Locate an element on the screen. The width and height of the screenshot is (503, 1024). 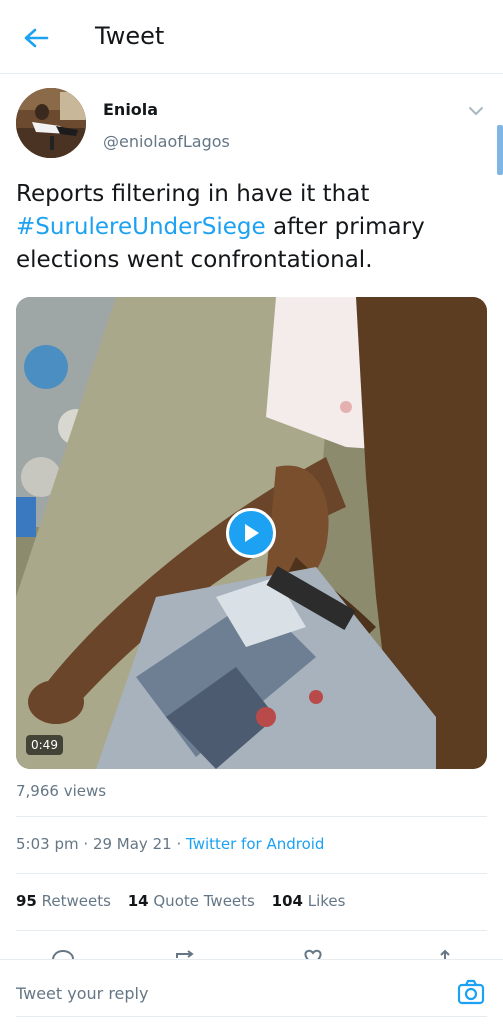
chevron-down-icon is located at coordinates (476, 111).